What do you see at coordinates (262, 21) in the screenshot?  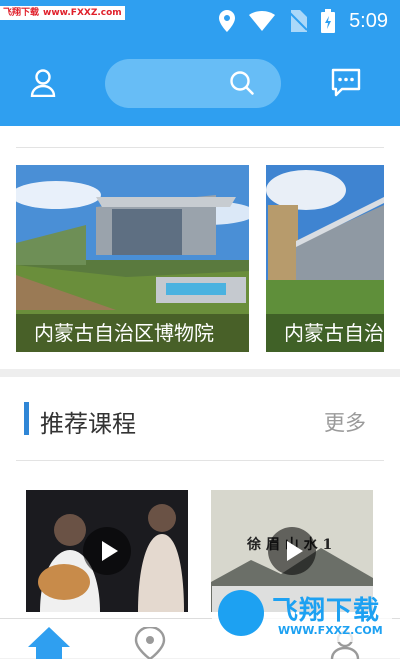 I see `wifi-icon` at bounding box center [262, 21].